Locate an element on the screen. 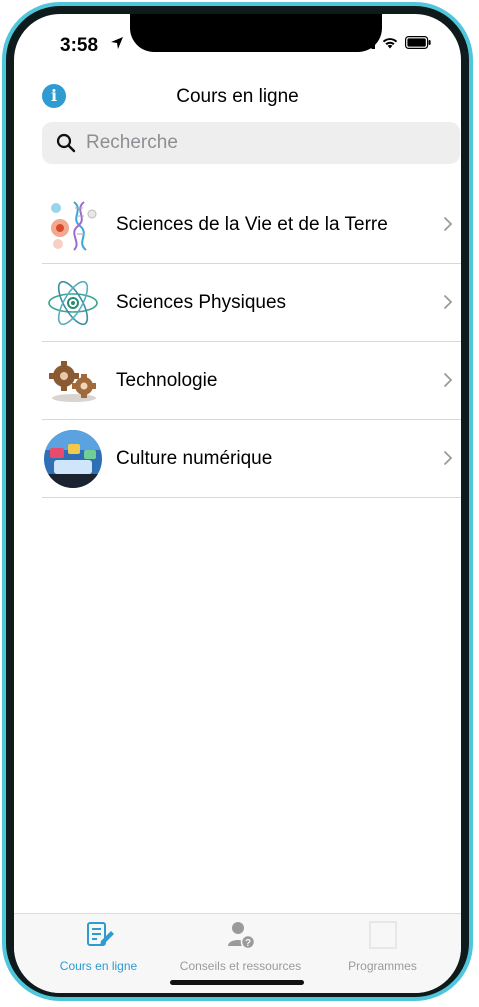 Image resolution: width=479 pixels, height=1007 pixels. signal-icon is located at coordinates (365, 42).